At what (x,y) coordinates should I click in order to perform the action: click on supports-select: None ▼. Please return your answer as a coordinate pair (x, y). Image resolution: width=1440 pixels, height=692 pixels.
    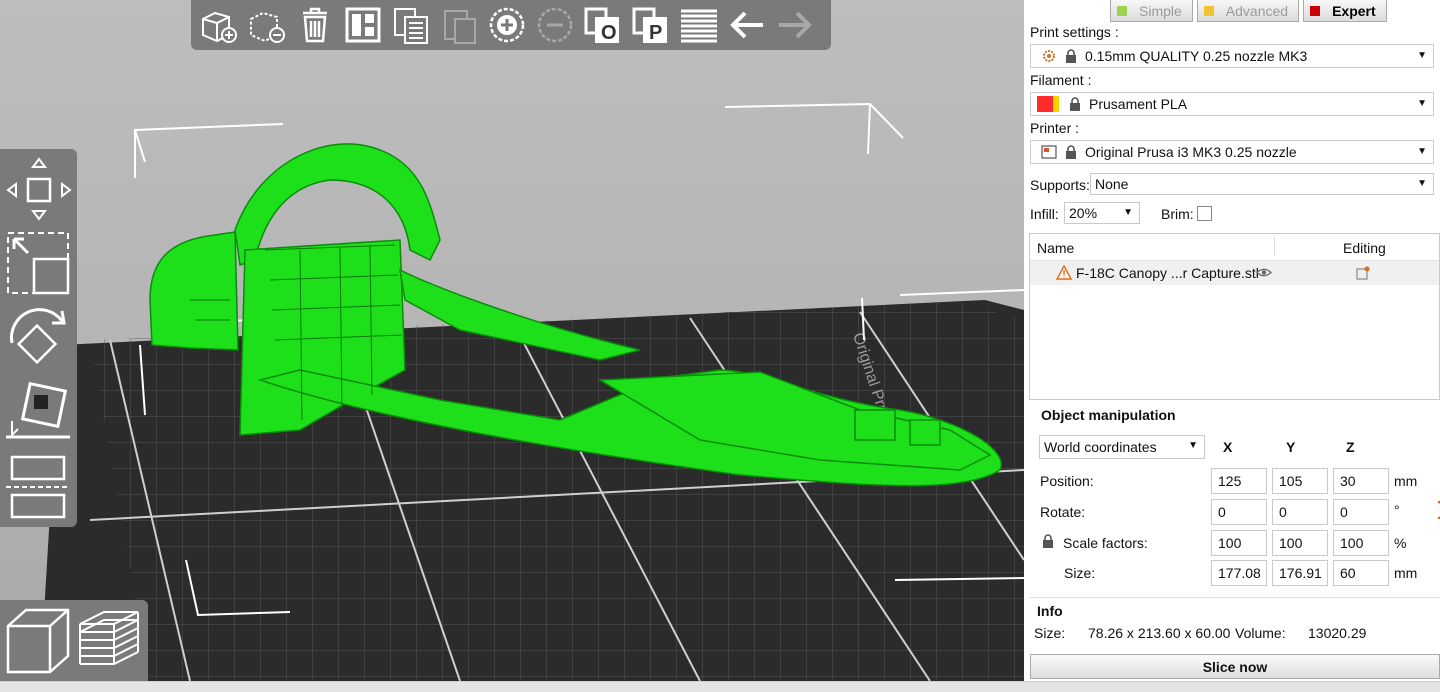
    Looking at the image, I should click on (1262, 184).